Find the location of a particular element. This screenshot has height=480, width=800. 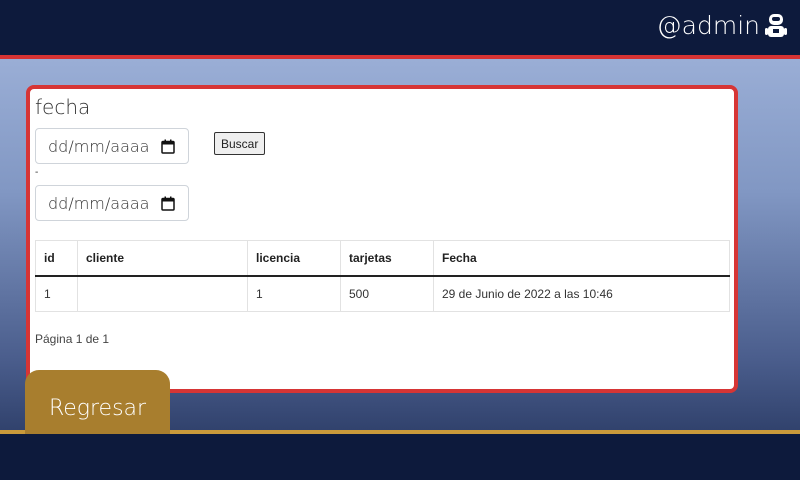

filter-title: fecha is located at coordinates (63, 107).